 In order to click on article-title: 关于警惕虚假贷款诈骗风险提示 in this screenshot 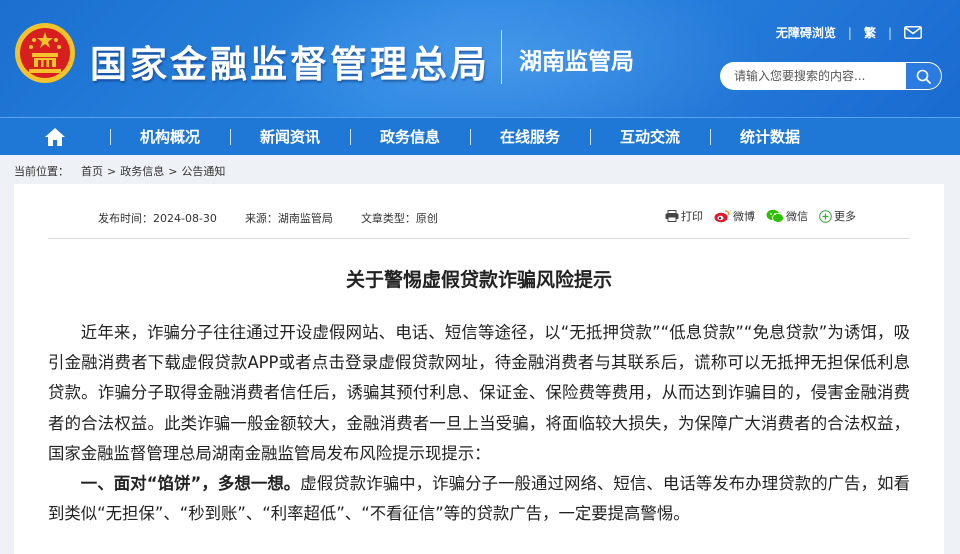, I will do `click(478, 280)`.